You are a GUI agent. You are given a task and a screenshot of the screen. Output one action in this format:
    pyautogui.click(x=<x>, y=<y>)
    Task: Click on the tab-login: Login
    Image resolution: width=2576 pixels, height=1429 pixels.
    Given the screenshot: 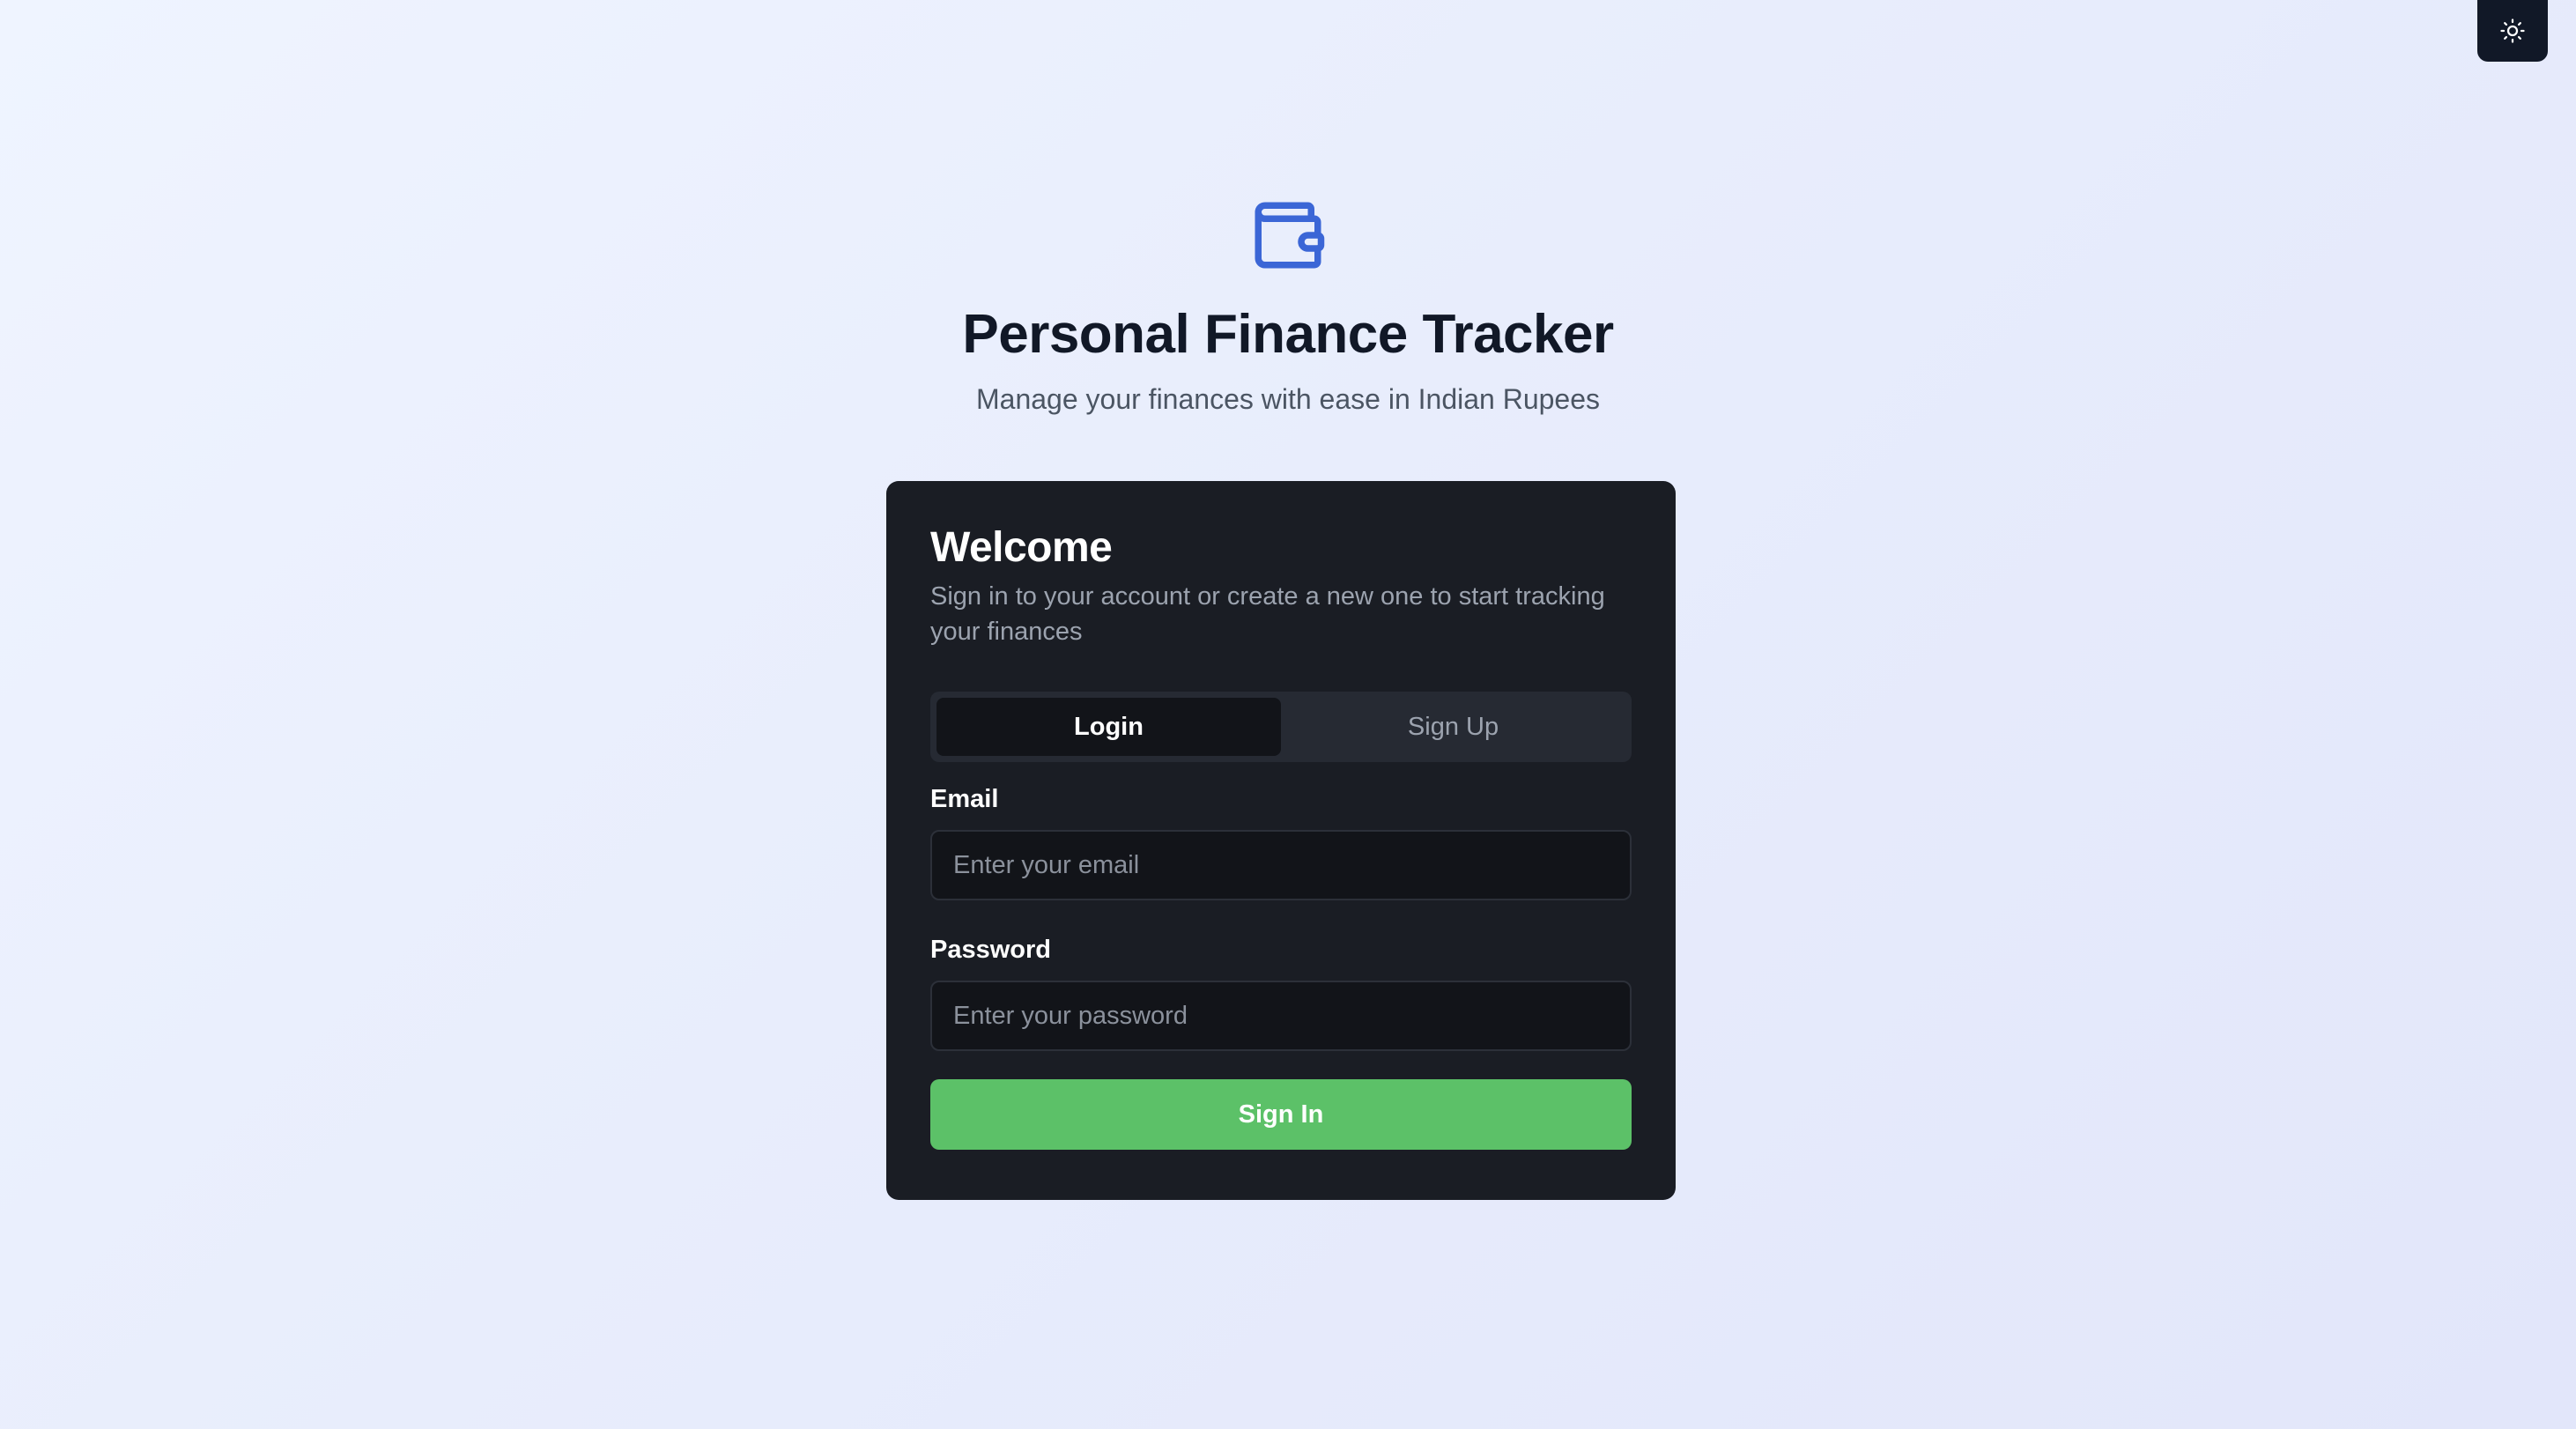 What is the action you would take?
    pyautogui.click(x=1109, y=728)
    